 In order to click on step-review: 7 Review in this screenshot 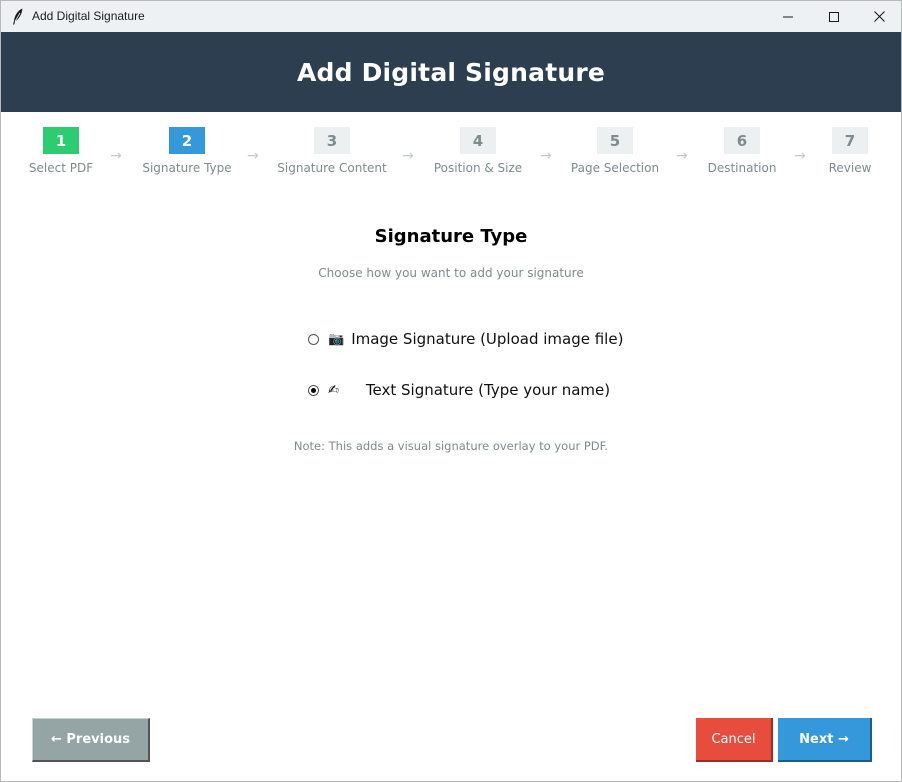, I will do `click(850, 151)`.